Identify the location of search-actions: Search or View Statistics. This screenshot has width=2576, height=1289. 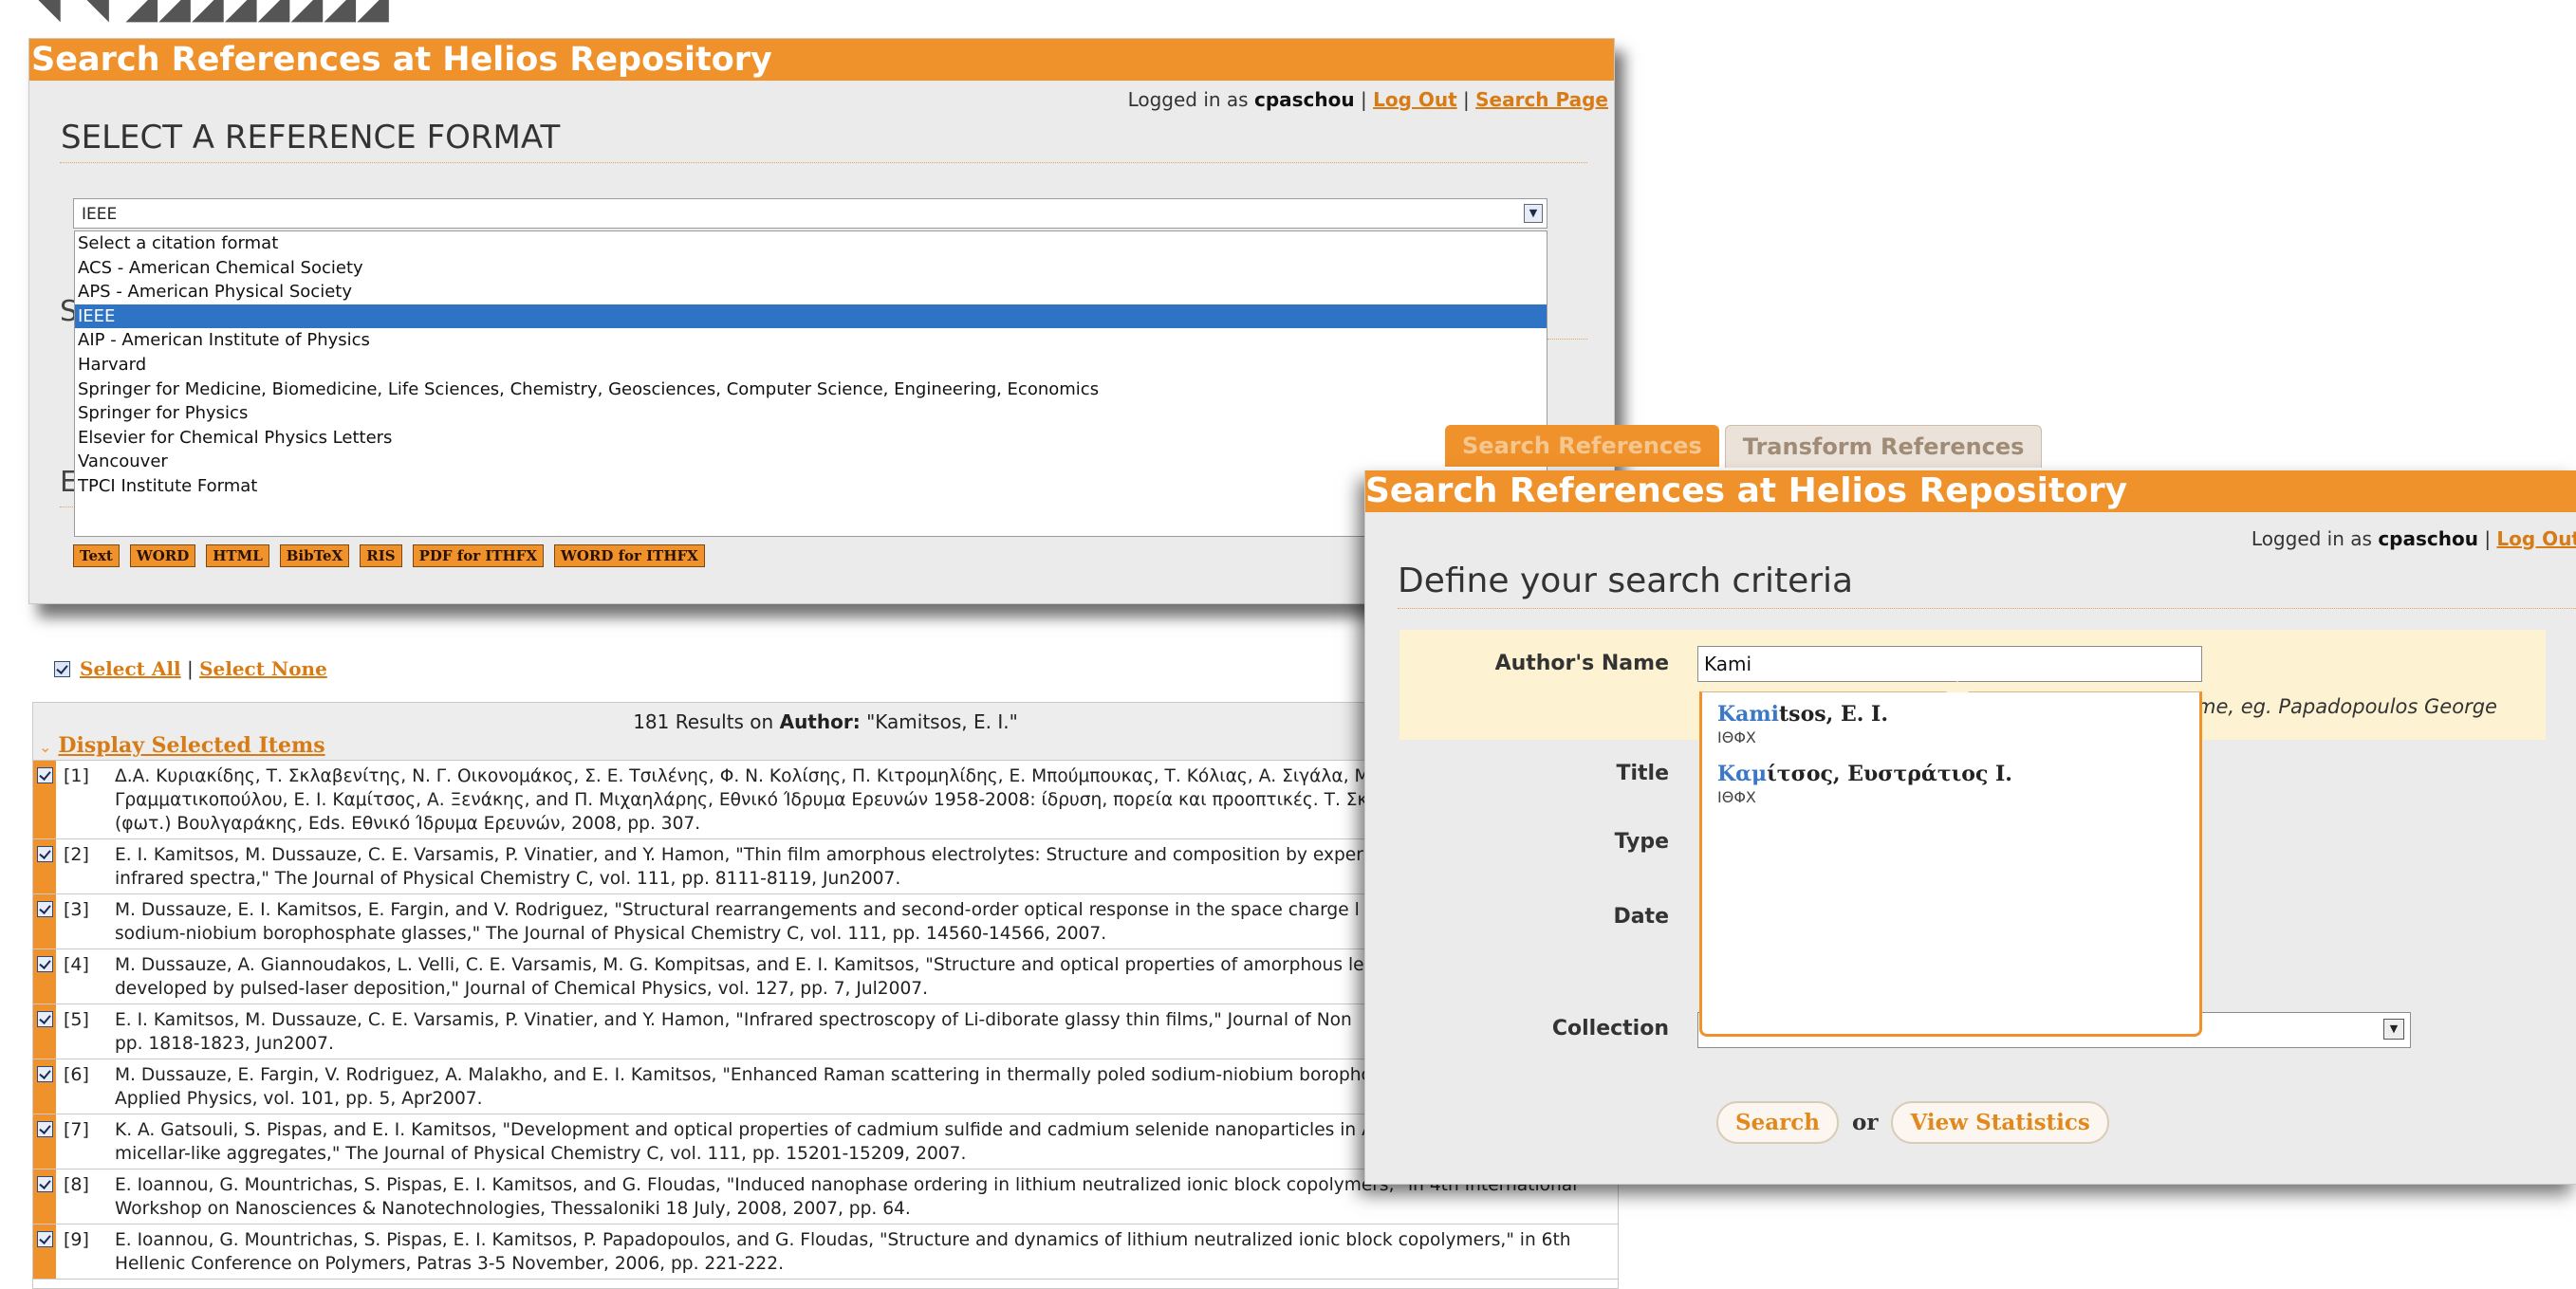
(1912, 1122).